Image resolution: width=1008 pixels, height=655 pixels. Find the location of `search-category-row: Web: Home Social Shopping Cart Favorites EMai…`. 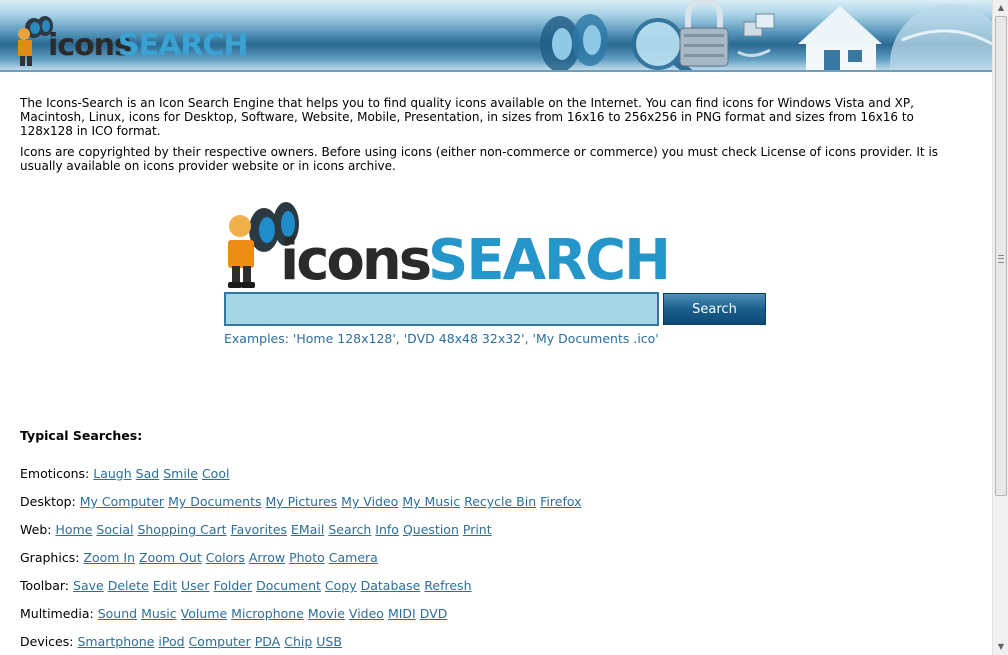

search-category-row: Web: Home Social Shopping Cart Favorites EMai… is located at coordinates (258, 529).